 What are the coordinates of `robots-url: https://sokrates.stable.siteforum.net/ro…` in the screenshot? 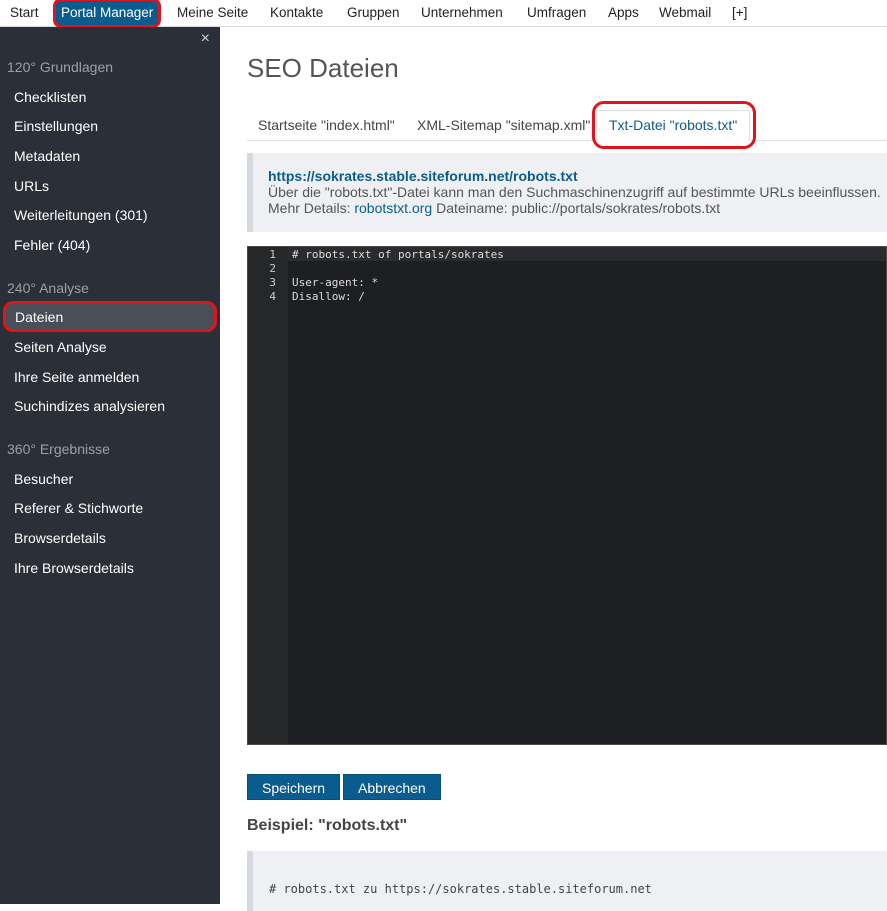 It's located at (577, 176).